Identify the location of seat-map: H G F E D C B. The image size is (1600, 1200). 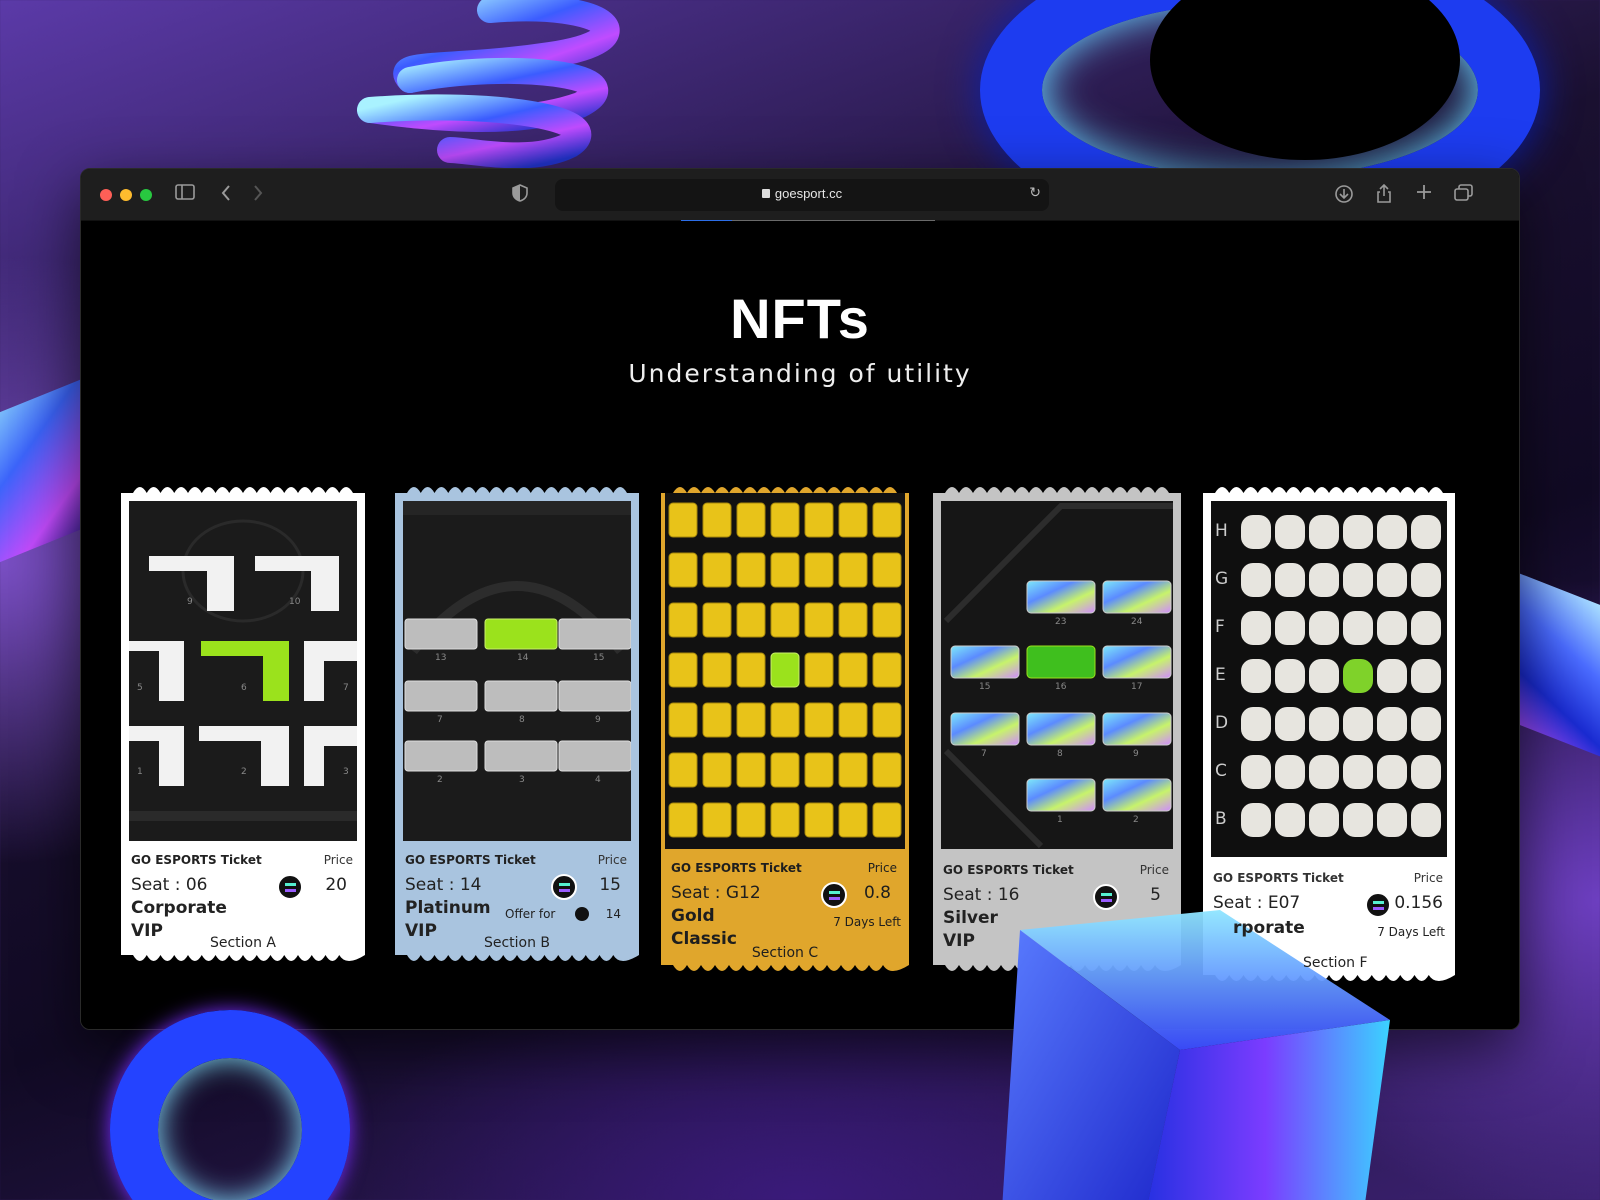
(1329, 679).